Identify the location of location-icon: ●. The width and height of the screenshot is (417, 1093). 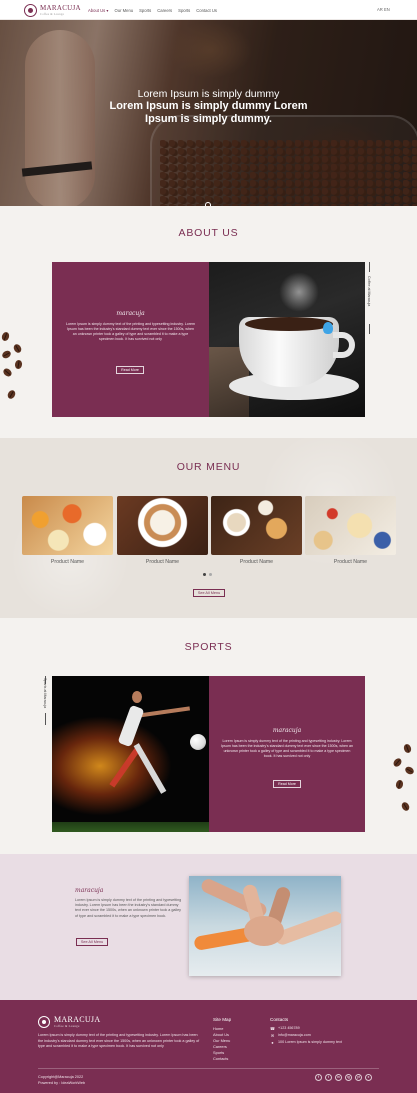
(272, 1042).